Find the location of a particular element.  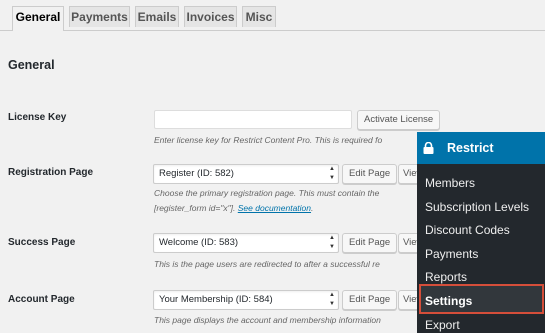

success-page-label: Success Page is located at coordinates (42, 242).